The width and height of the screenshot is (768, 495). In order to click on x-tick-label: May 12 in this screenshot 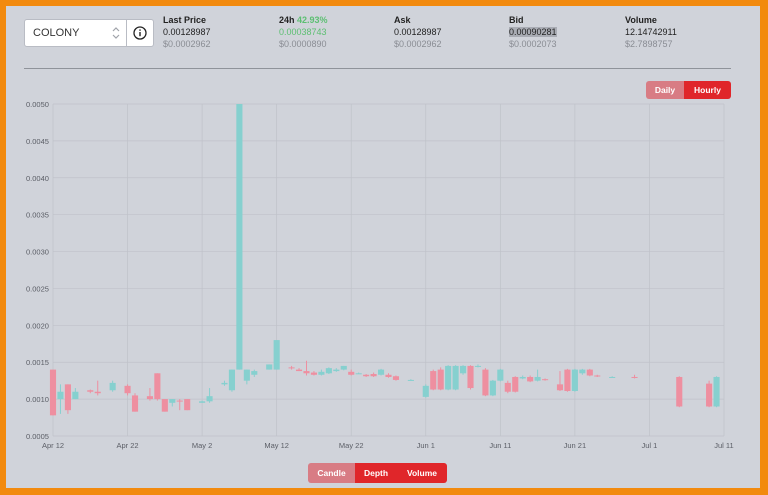, I will do `click(276, 445)`.